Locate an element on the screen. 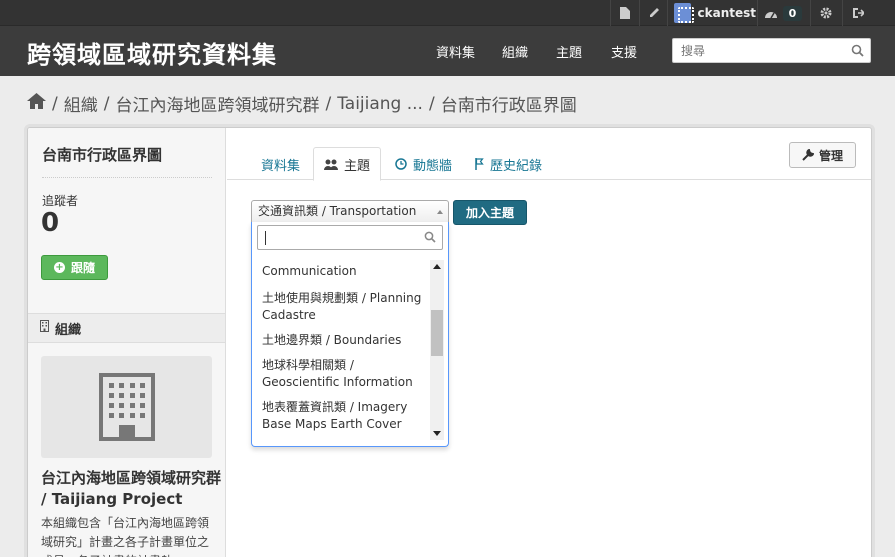  plus-circle-icon: + is located at coordinates (59, 267).